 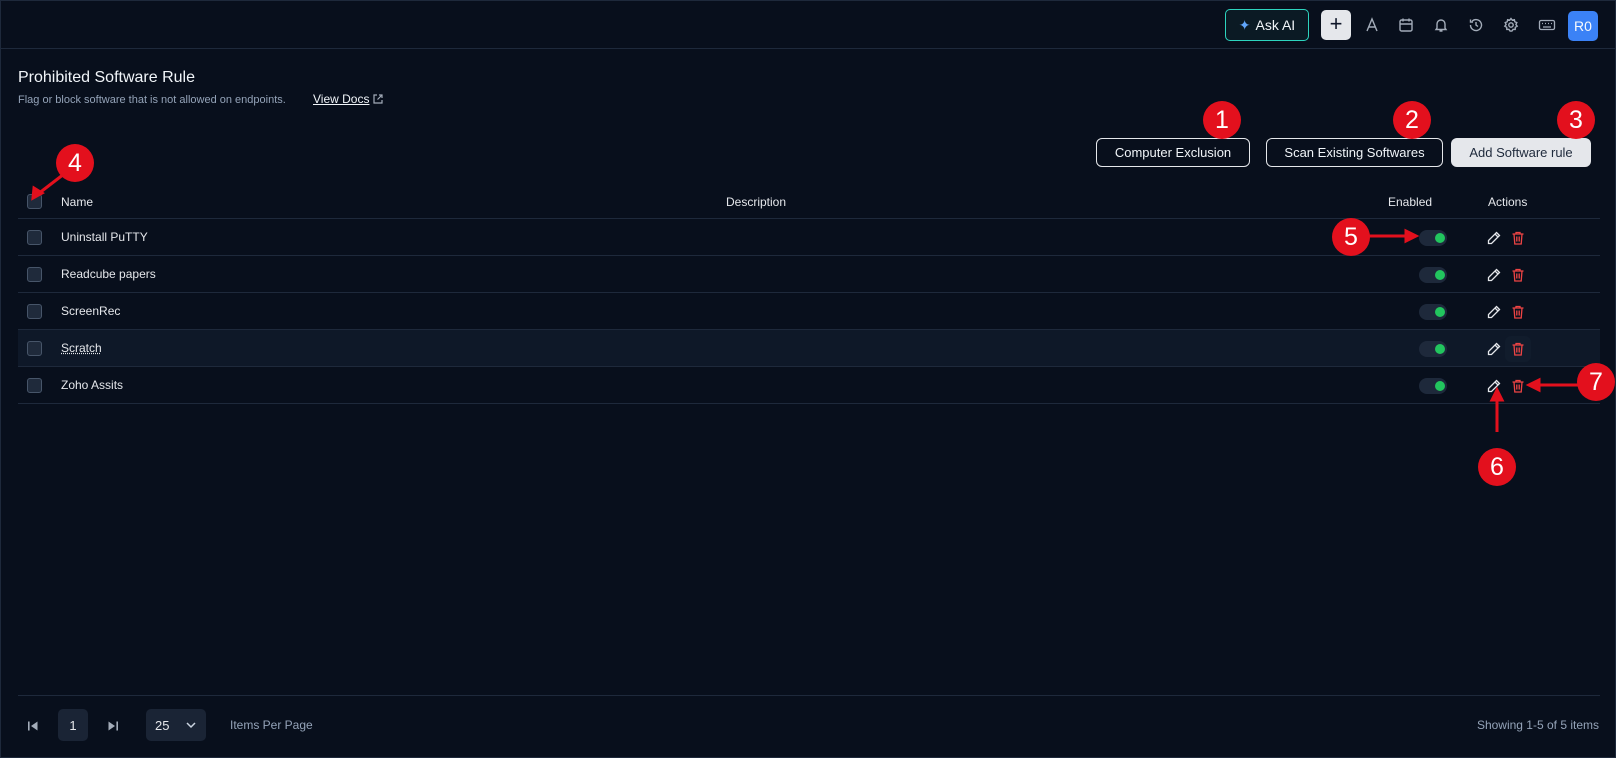 What do you see at coordinates (81, 348) in the screenshot?
I see `rule-name: Scratch` at bounding box center [81, 348].